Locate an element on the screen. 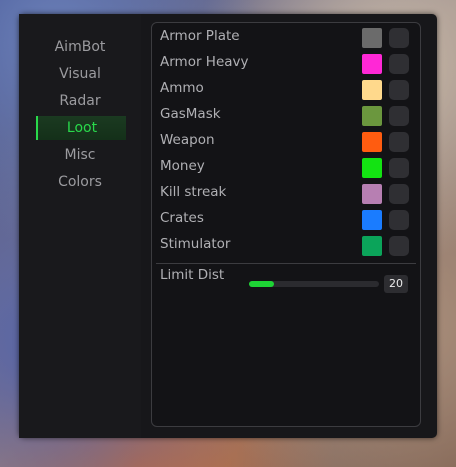 Image resolution: width=456 pixels, height=467 pixels. nav-radar: Radar is located at coordinates (80, 101).